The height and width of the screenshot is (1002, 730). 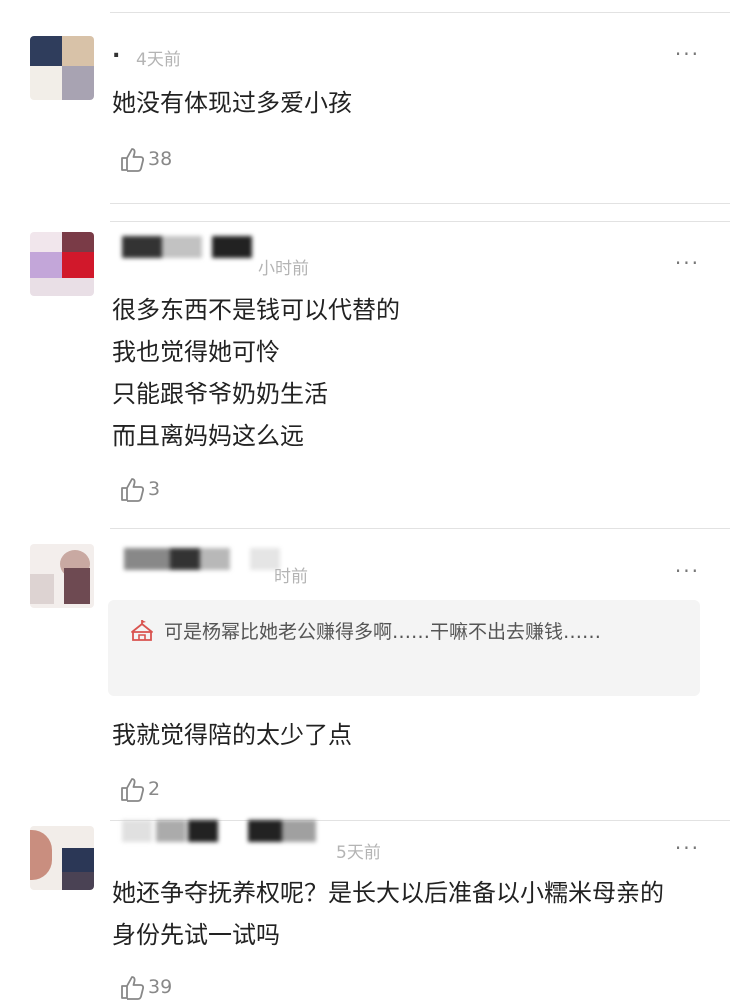 I want to click on timestamp: 小时前, so click(x=283, y=269).